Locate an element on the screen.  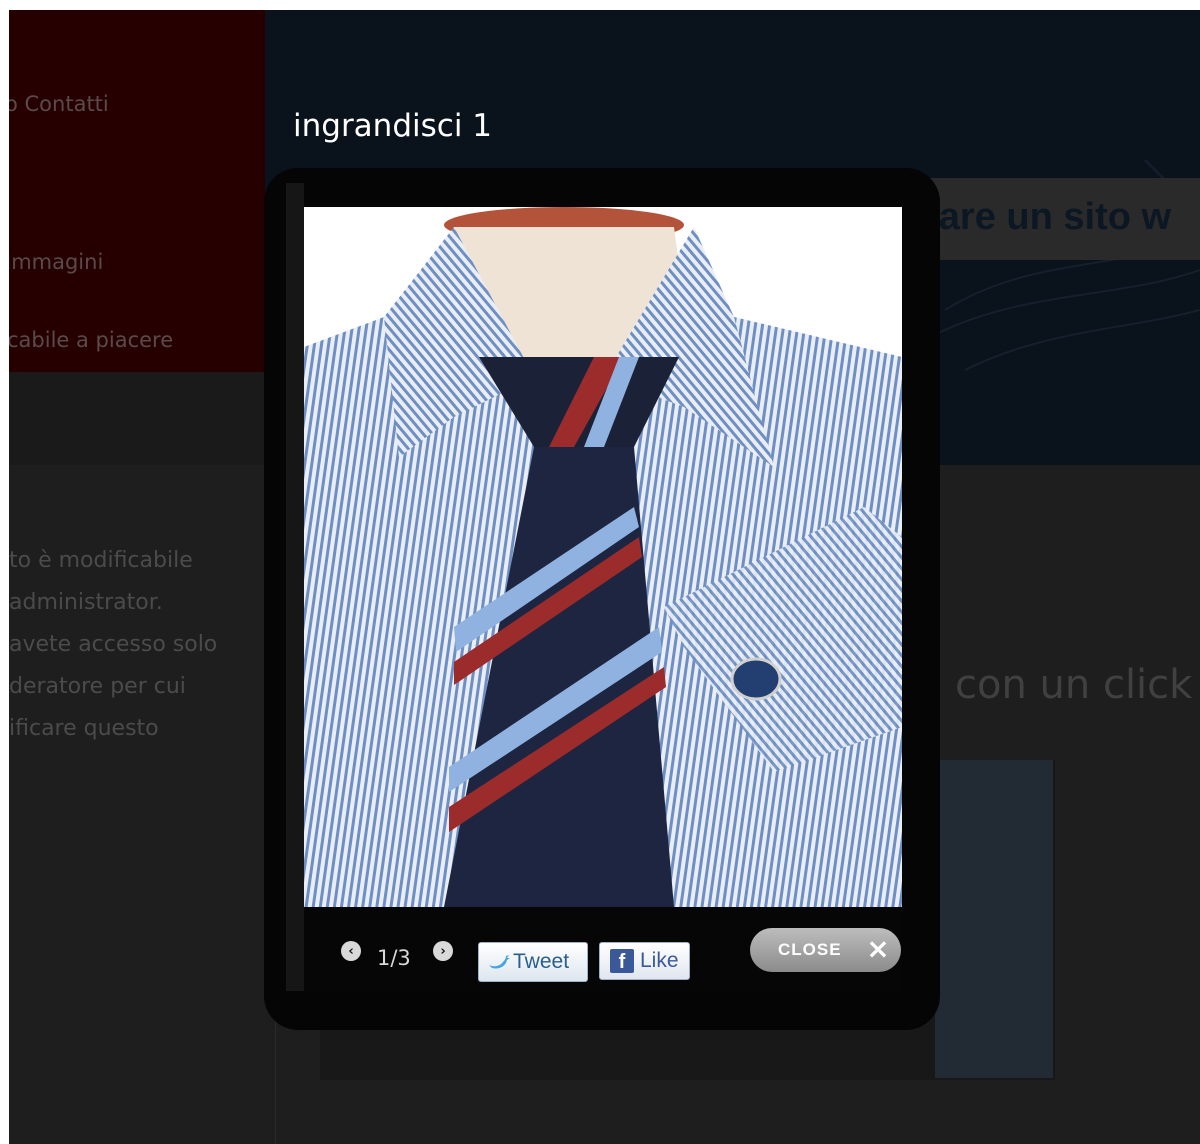
image-counter: 1/3 is located at coordinates (394, 958).